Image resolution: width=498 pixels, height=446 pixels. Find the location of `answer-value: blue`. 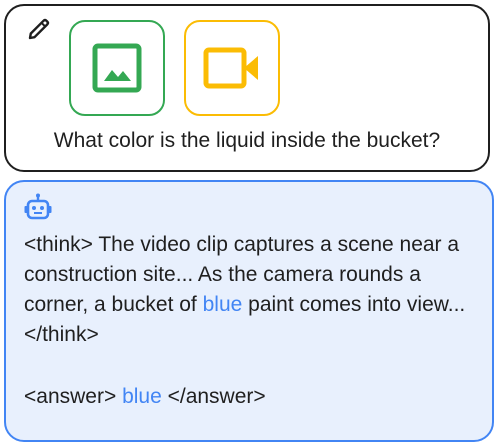

answer-value: blue is located at coordinates (142, 396).